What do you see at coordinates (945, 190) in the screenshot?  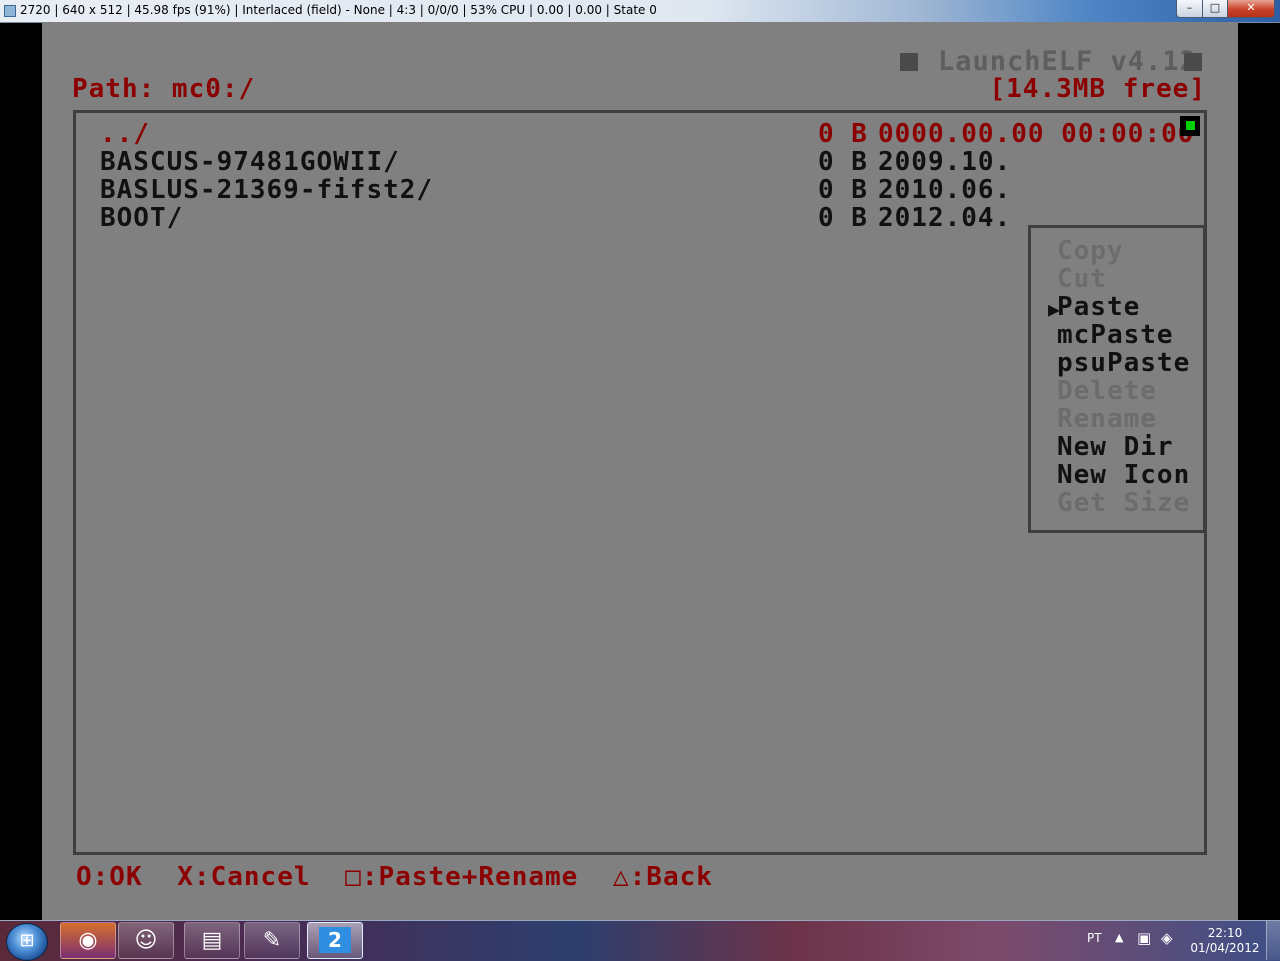 I see `file-date: 2010.06.` at bounding box center [945, 190].